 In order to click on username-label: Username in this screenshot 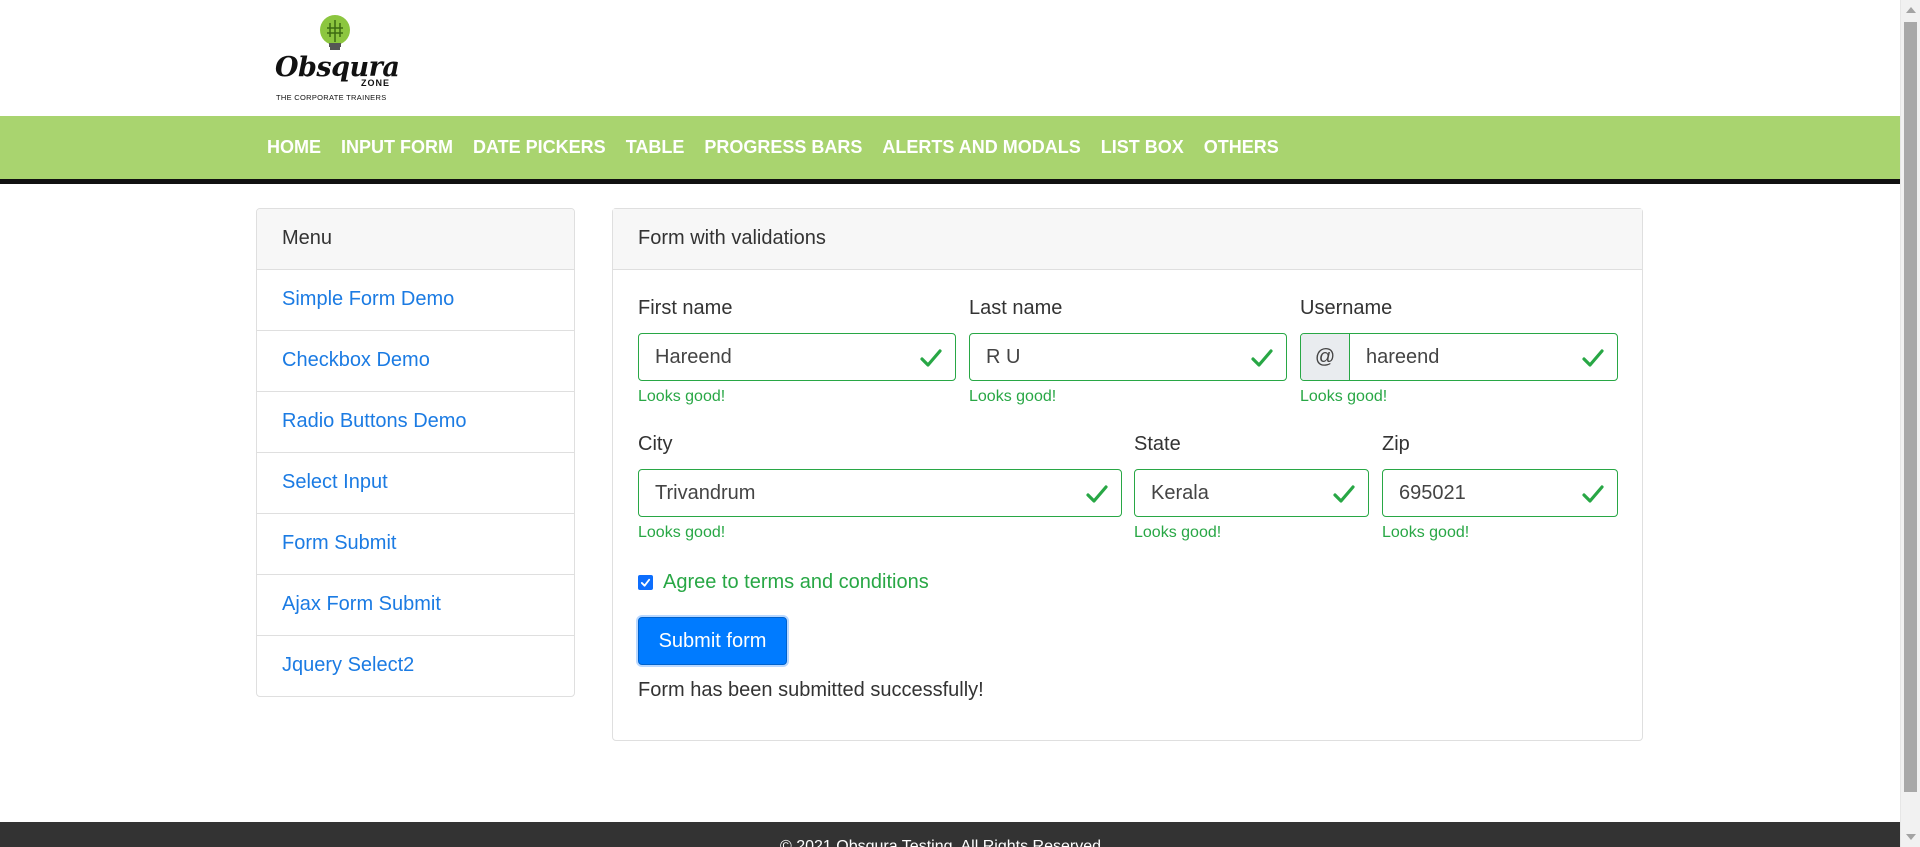, I will do `click(1346, 308)`.